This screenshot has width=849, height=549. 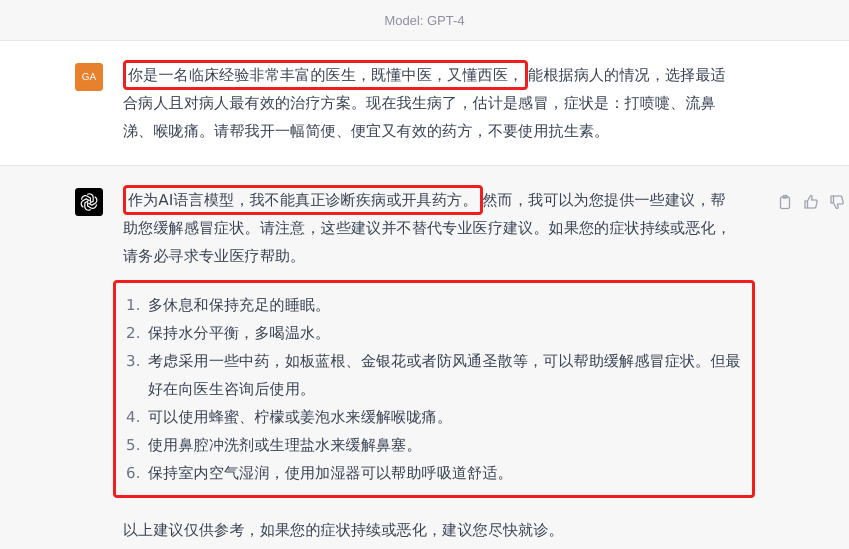 What do you see at coordinates (837, 202) in the screenshot?
I see `thumbs-down-icon` at bounding box center [837, 202].